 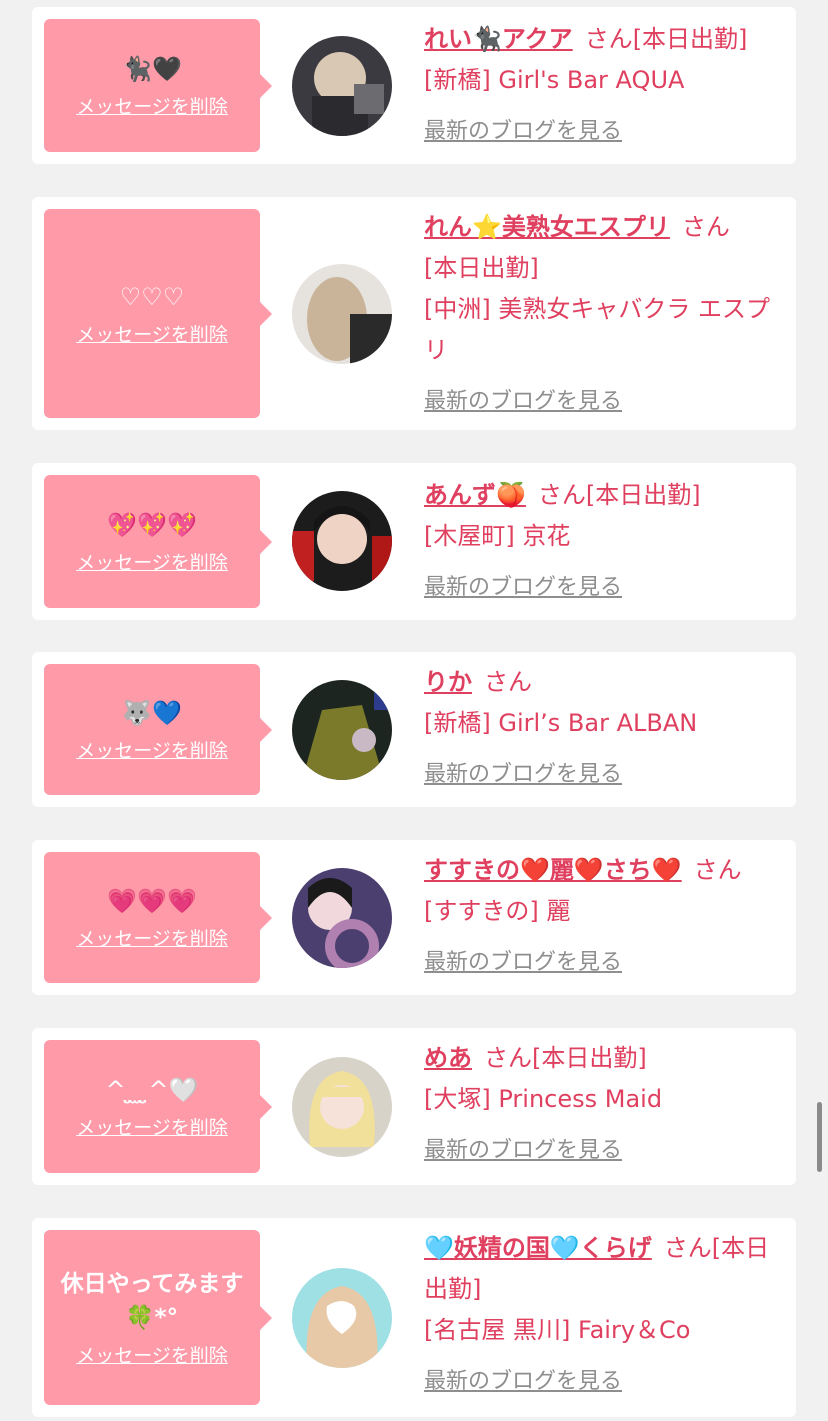 What do you see at coordinates (557, 1330) in the screenshot?
I see `shop-label: [名古屋 黒川] Fairy＆Co` at bounding box center [557, 1330].